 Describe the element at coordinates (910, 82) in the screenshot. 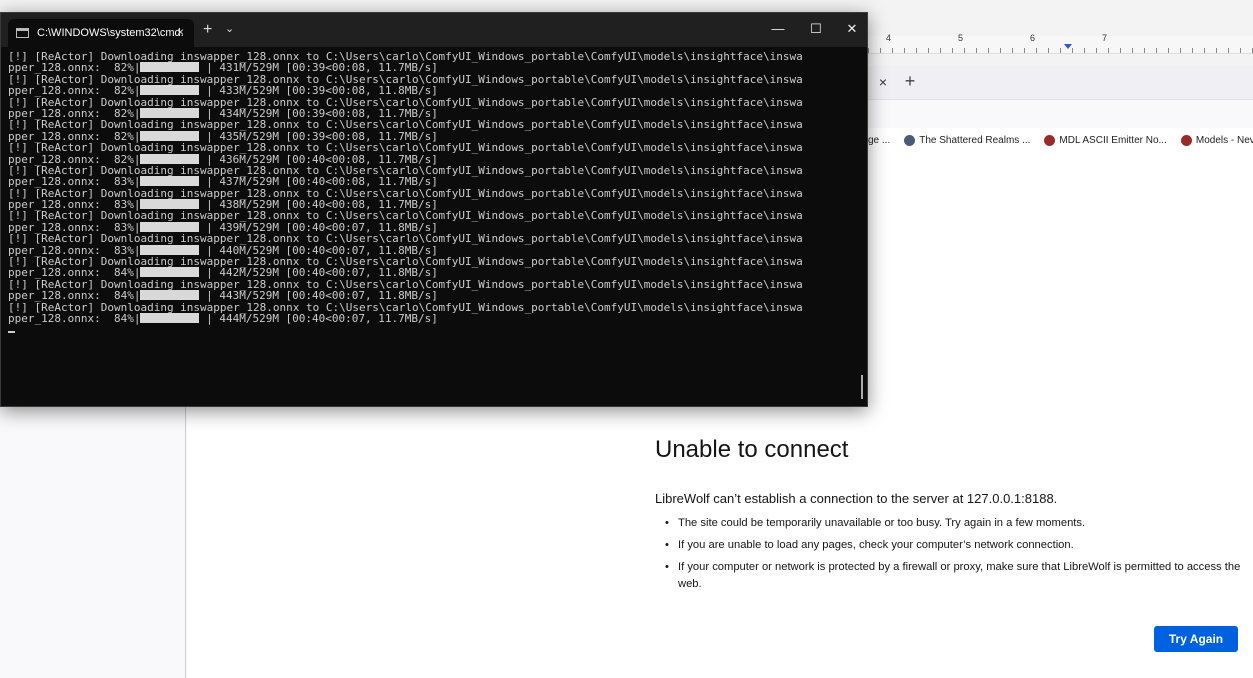

I see `new-tab-button: +` at that location.